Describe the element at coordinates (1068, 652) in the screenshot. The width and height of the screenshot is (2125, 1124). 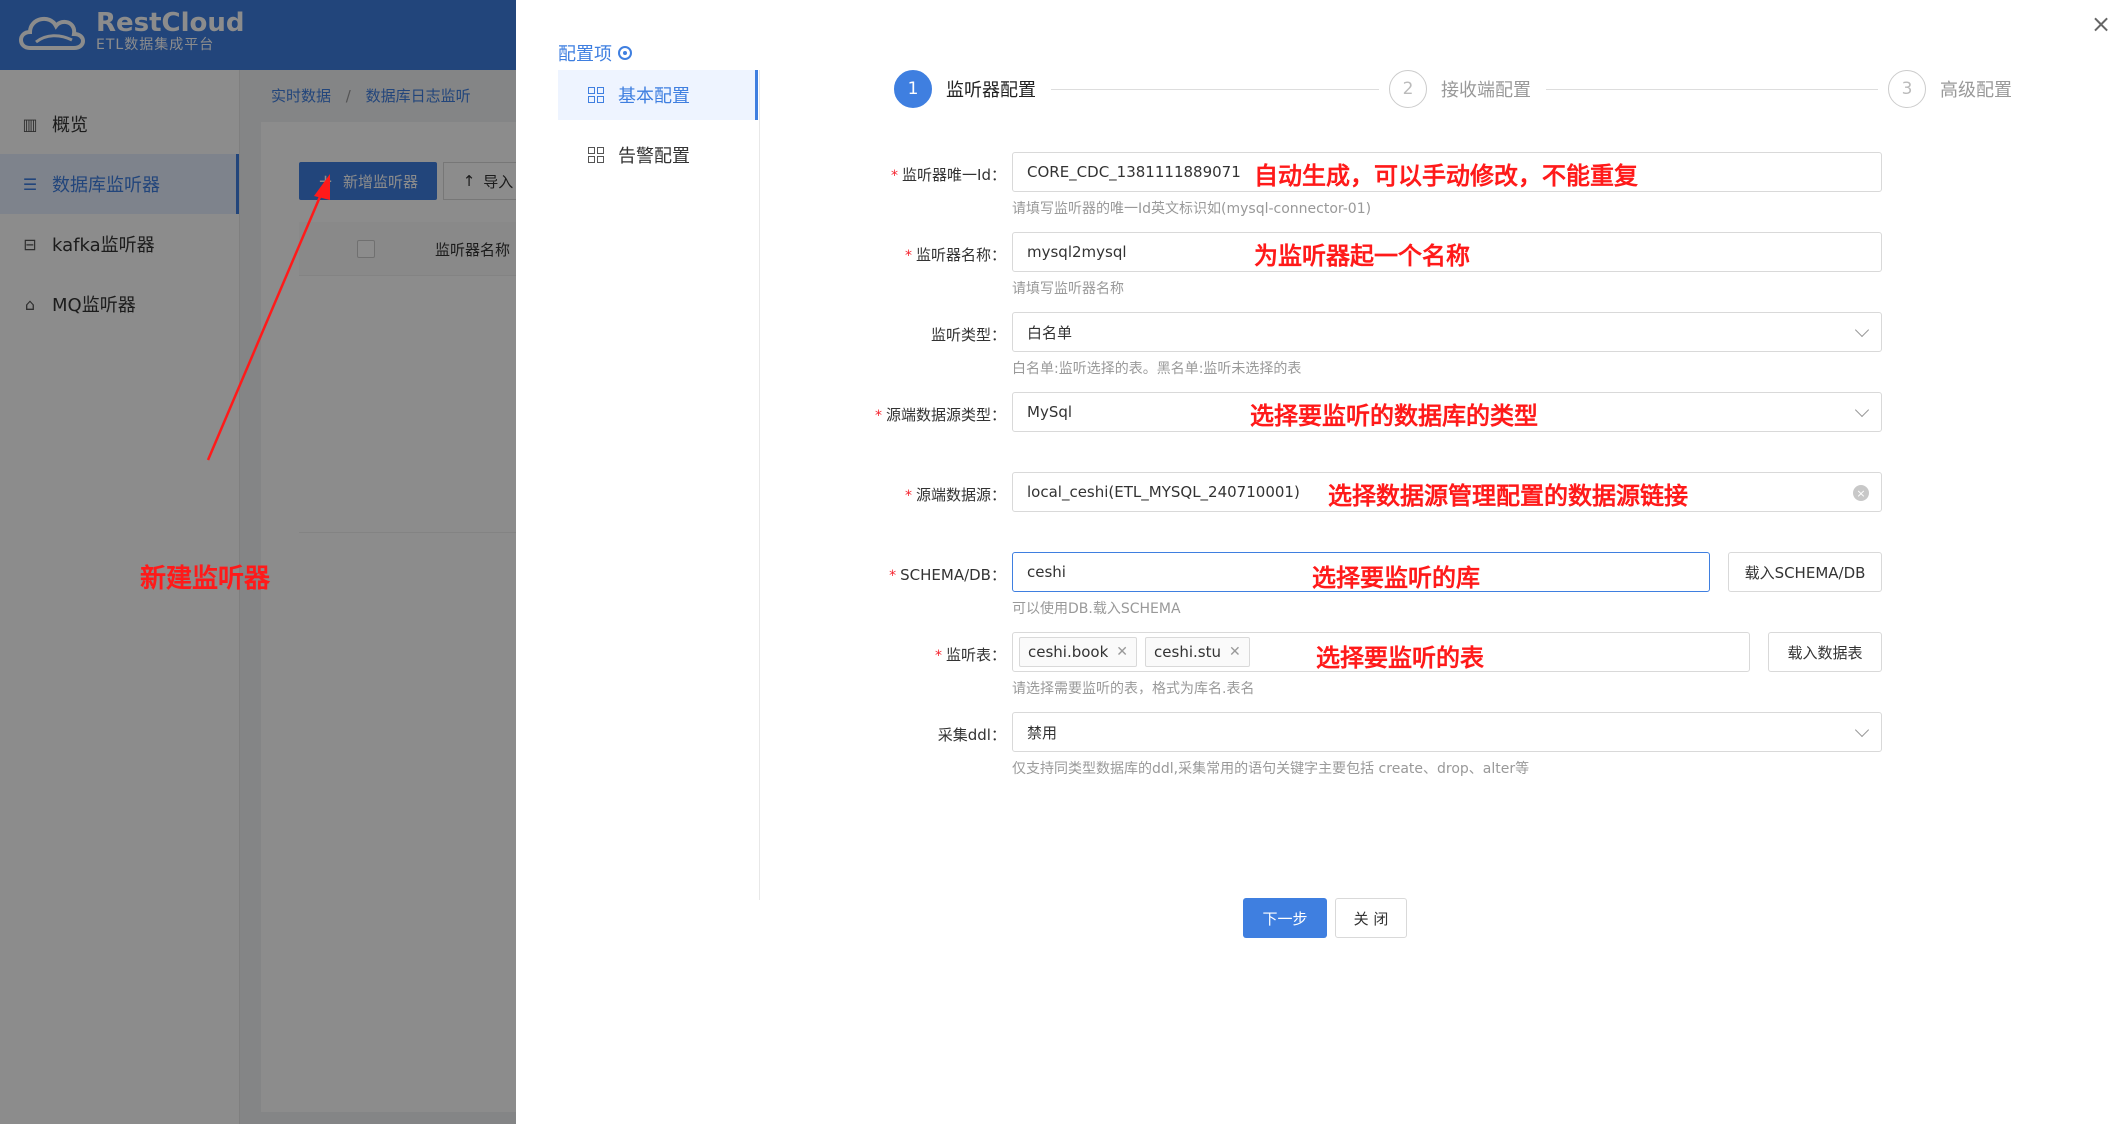
I see `tag-label: ceshi.book` at that location.